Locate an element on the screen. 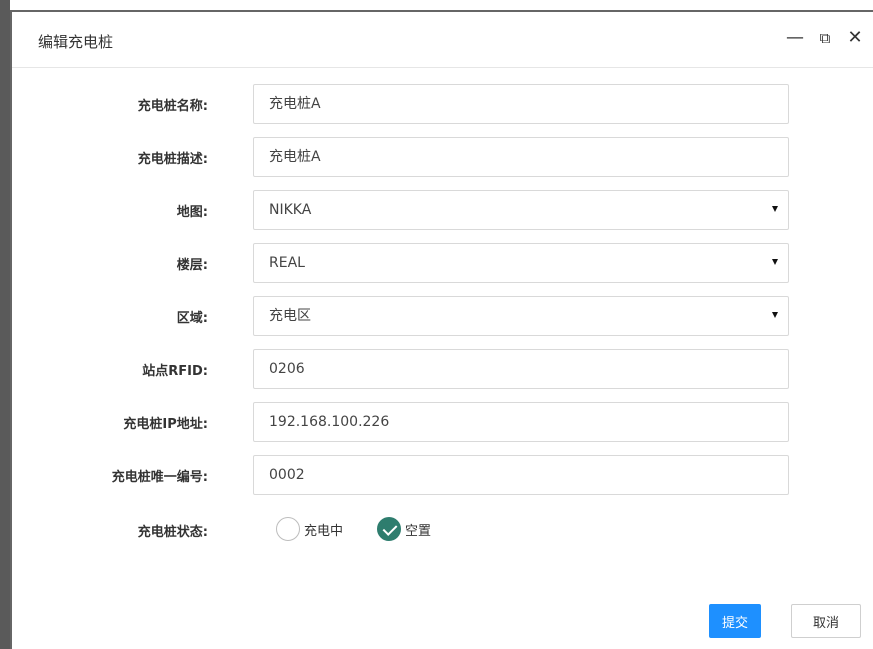  area-row: 区域: 充电区 is located at coordinates (442, 317).